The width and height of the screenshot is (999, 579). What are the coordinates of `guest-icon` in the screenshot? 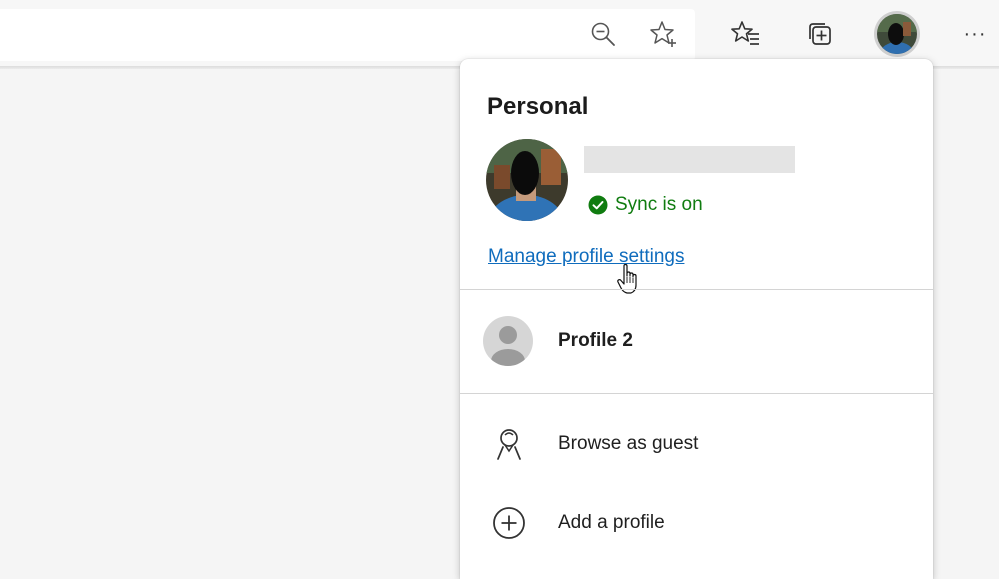 It's located at (509, 444).